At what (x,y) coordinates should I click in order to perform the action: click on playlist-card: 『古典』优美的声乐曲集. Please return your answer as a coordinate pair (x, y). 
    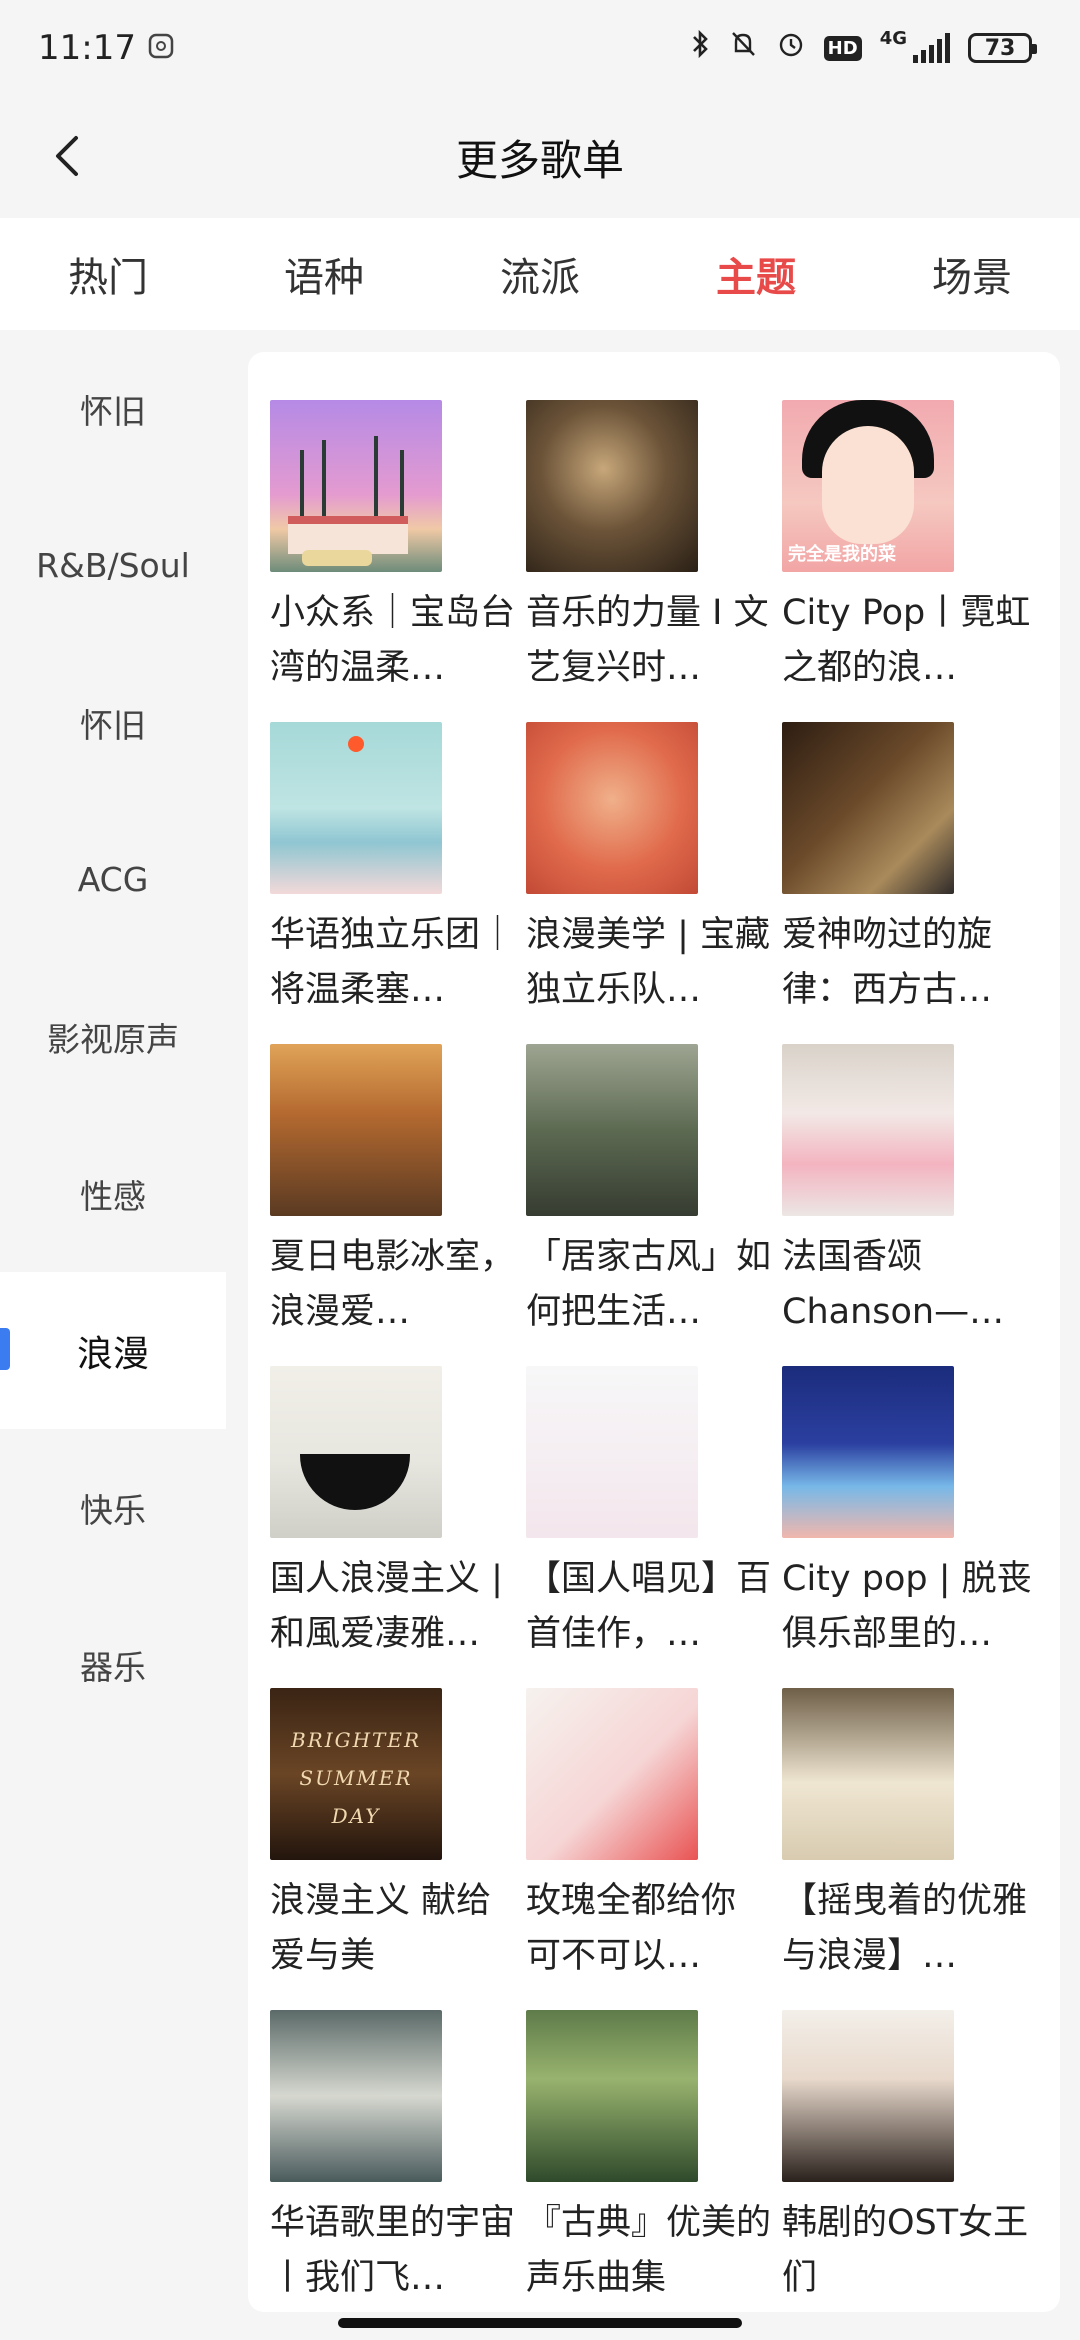
    Looking at the image, I should click on (654, 2161).